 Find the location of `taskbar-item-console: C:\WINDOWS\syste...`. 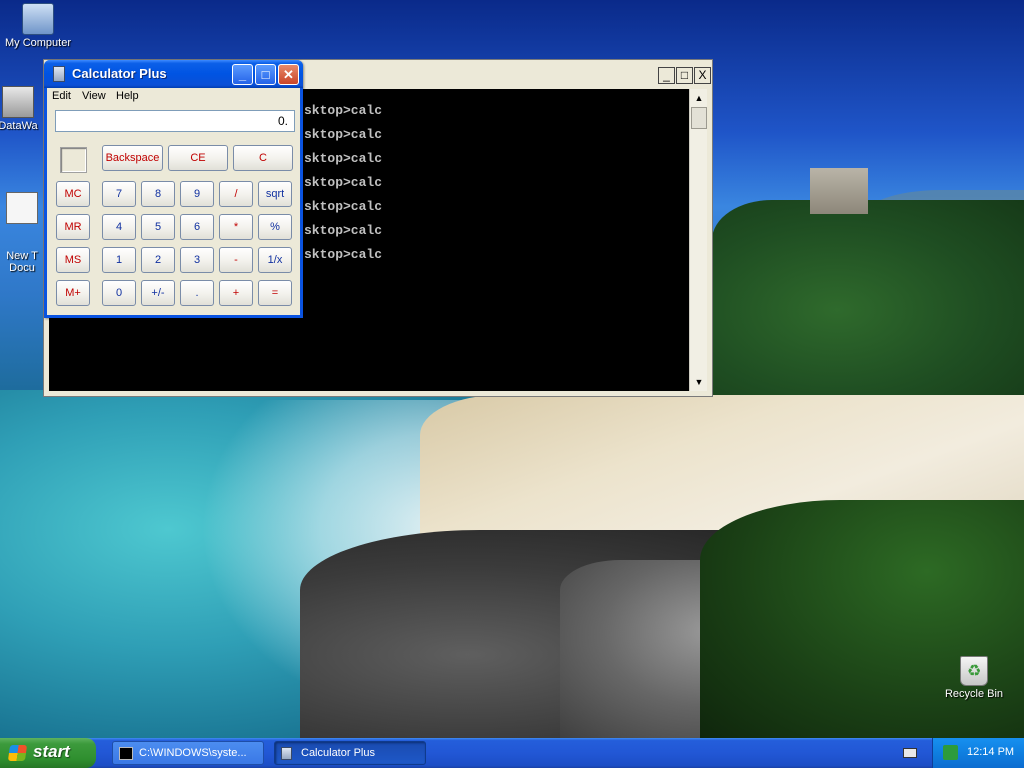

taskbar-item-console: C:\WINDOWS\syste... is located at coordinates (188, 753).